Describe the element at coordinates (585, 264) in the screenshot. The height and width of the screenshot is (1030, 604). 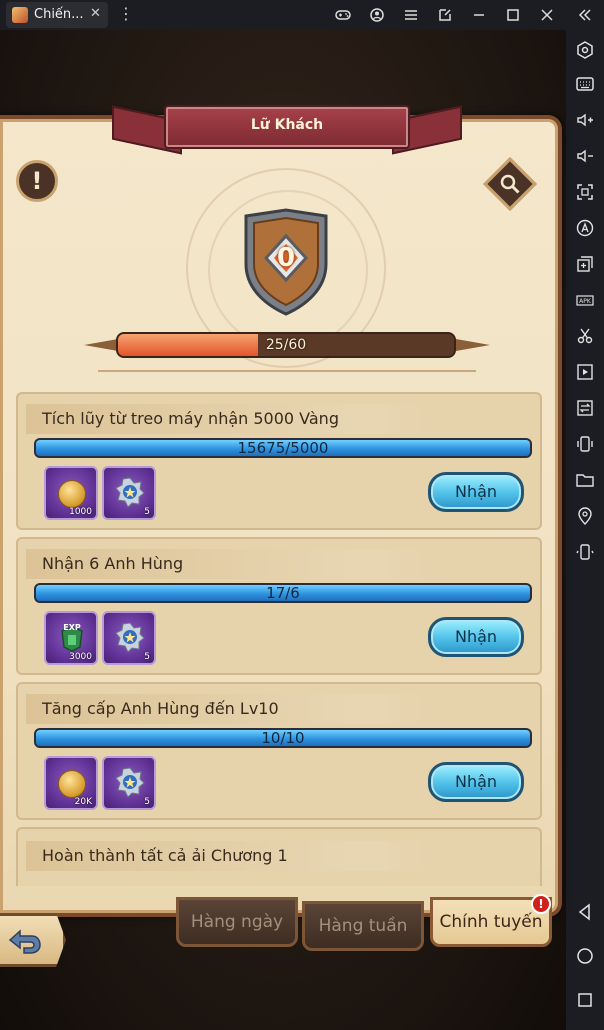
I see `multi-instance-icon` at that location.